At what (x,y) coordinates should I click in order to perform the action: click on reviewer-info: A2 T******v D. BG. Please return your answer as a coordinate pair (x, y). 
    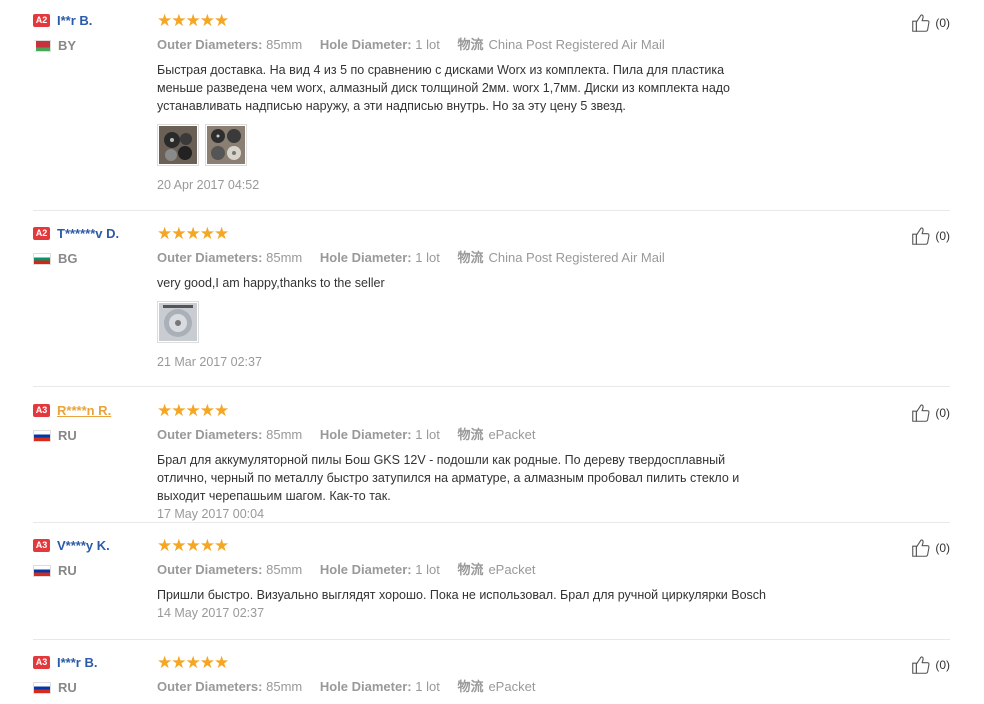
    Looking at the image, I should click on (92, 245).